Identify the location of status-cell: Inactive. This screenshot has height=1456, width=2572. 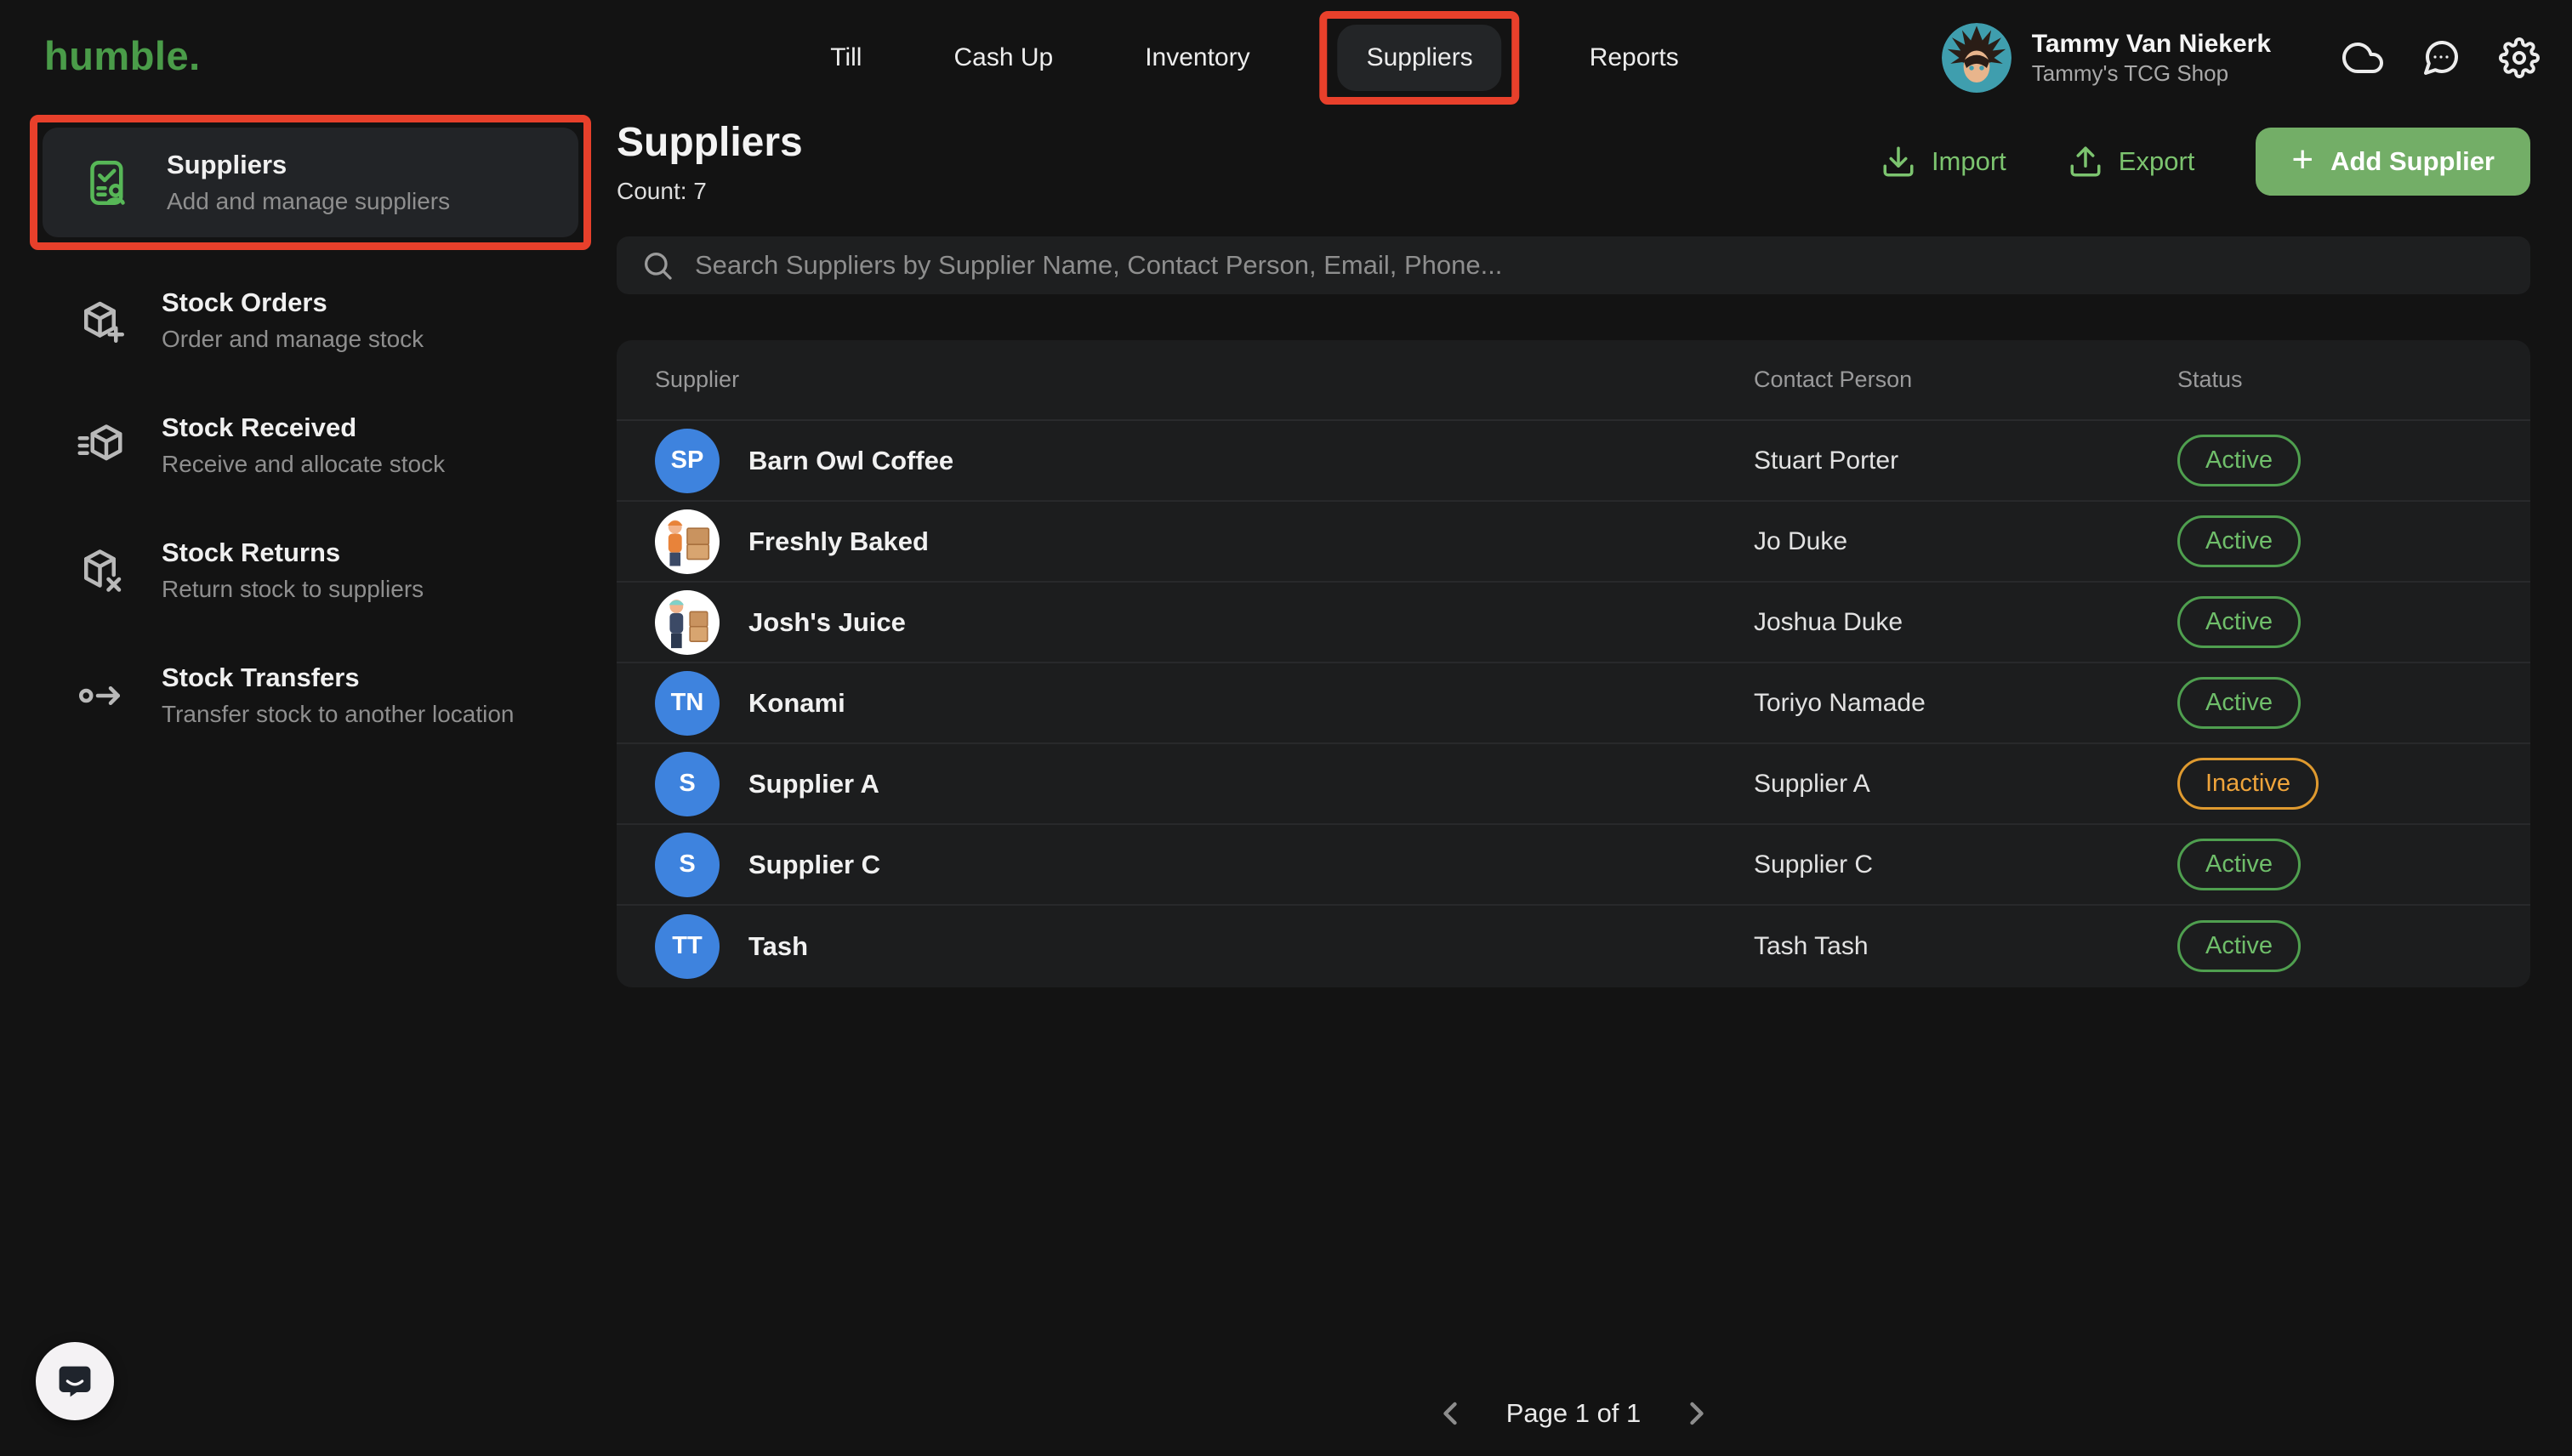
(2335, 784).